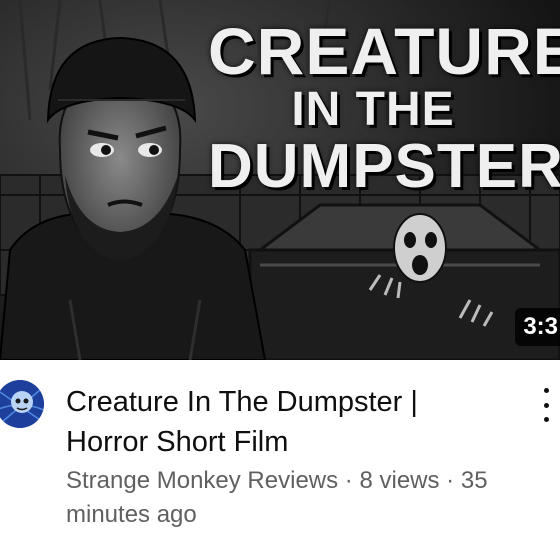 This screenshot has width=560, height=560. I want to click on duration-badge: 3:3, so click(537, 327).